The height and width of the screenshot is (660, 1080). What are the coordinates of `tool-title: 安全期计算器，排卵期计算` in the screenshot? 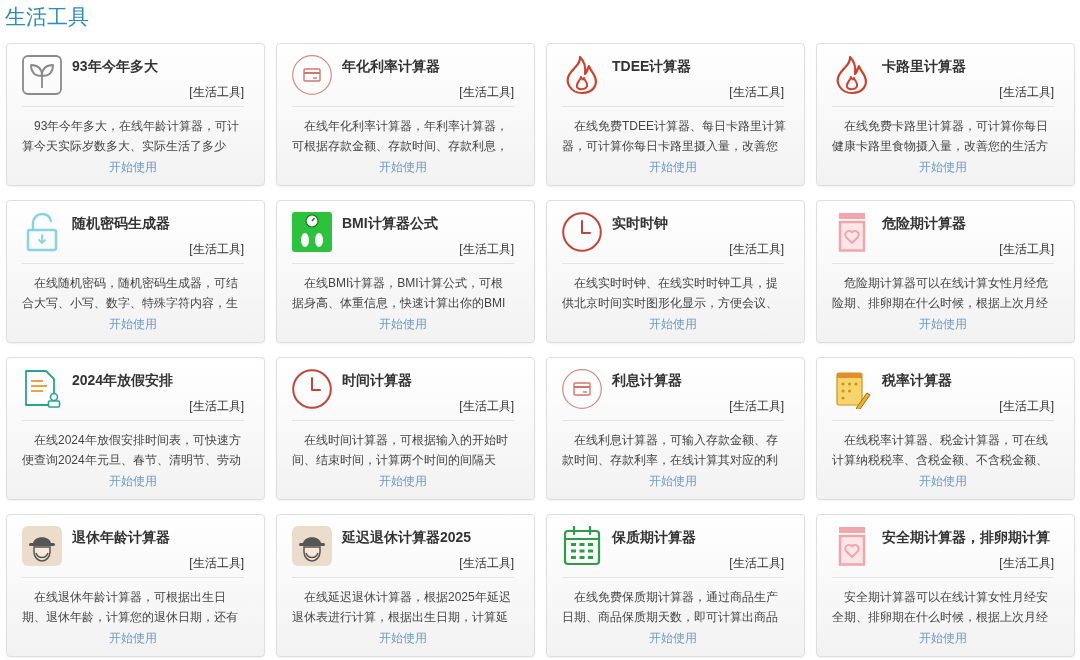 It's located at (966, 537).